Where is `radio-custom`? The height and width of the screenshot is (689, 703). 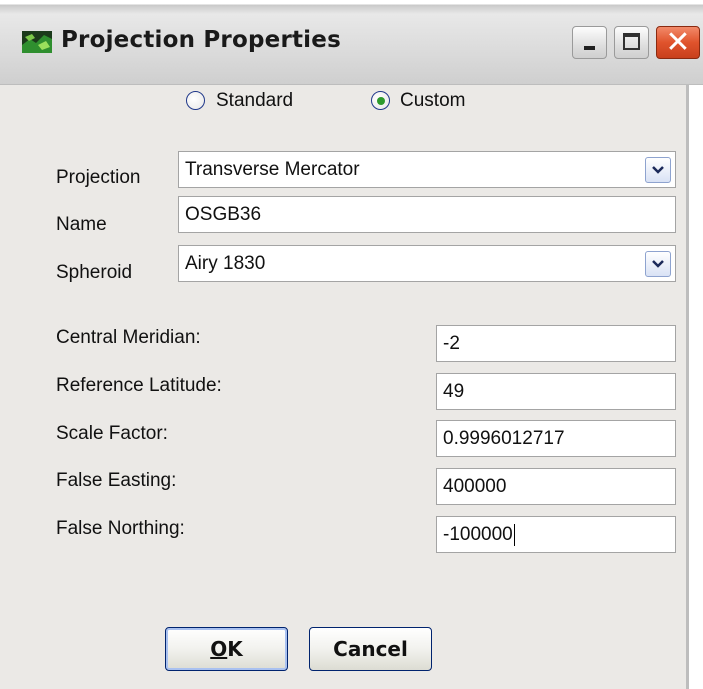
radio-custom is located at coordinates (380, 100).